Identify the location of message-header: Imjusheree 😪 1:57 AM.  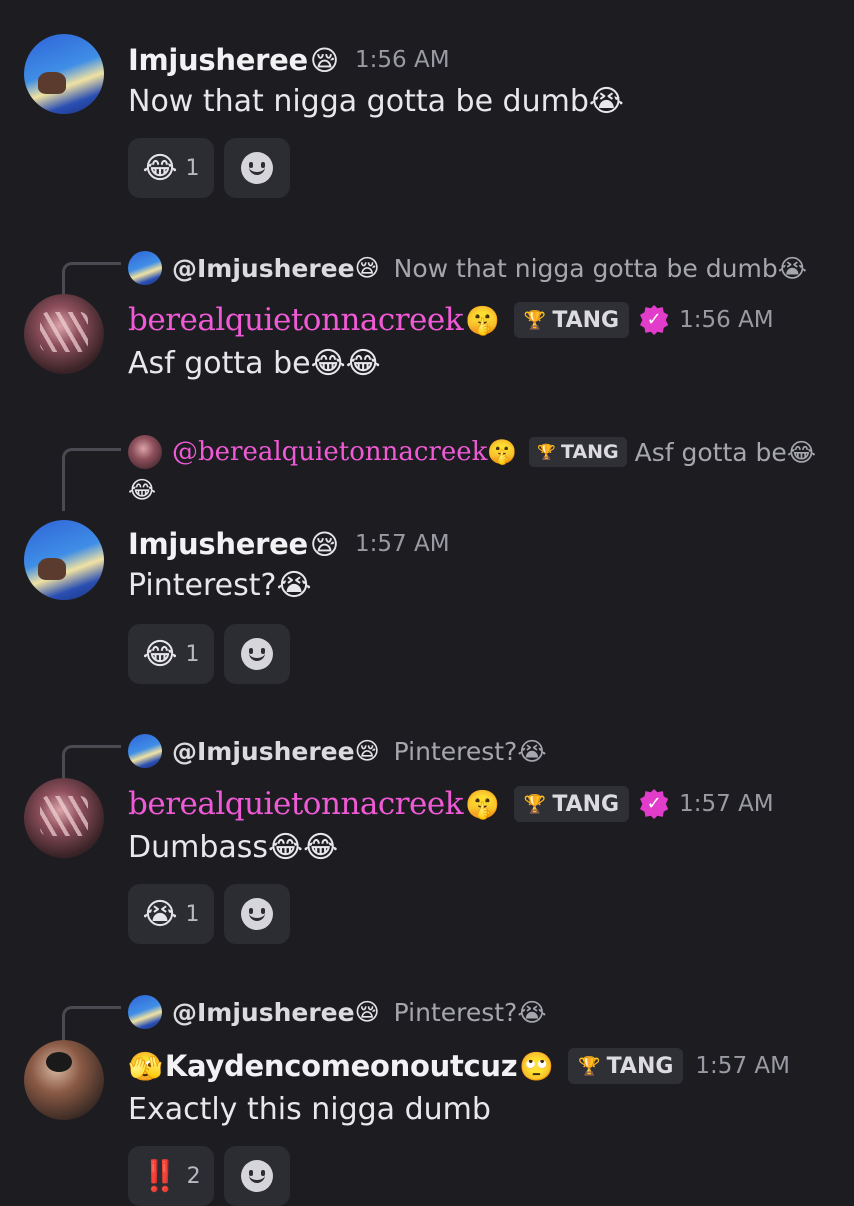
(289, 544).